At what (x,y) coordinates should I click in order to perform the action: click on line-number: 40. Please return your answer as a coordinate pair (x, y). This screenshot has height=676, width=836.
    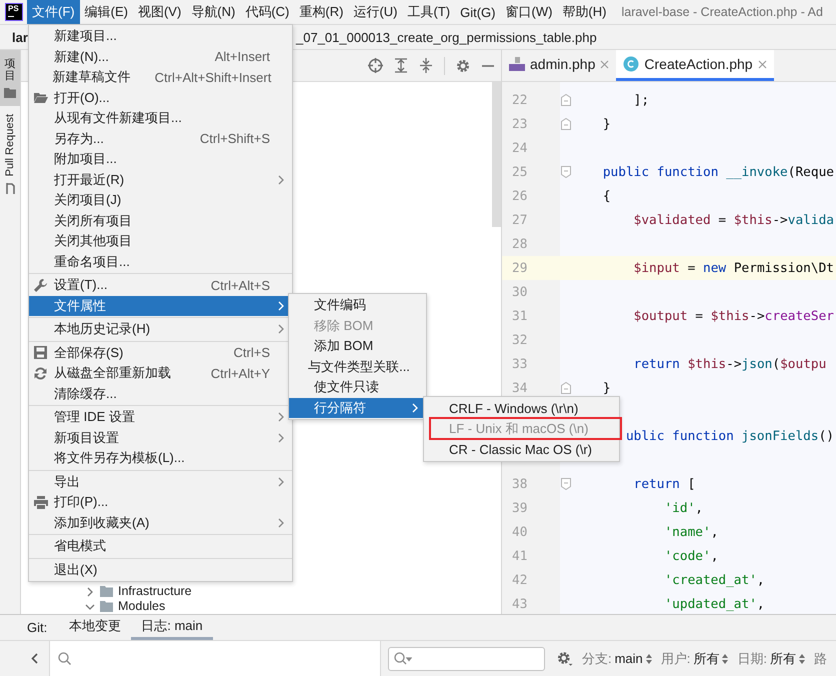
    Looking at the image, I should click on (520, 532).